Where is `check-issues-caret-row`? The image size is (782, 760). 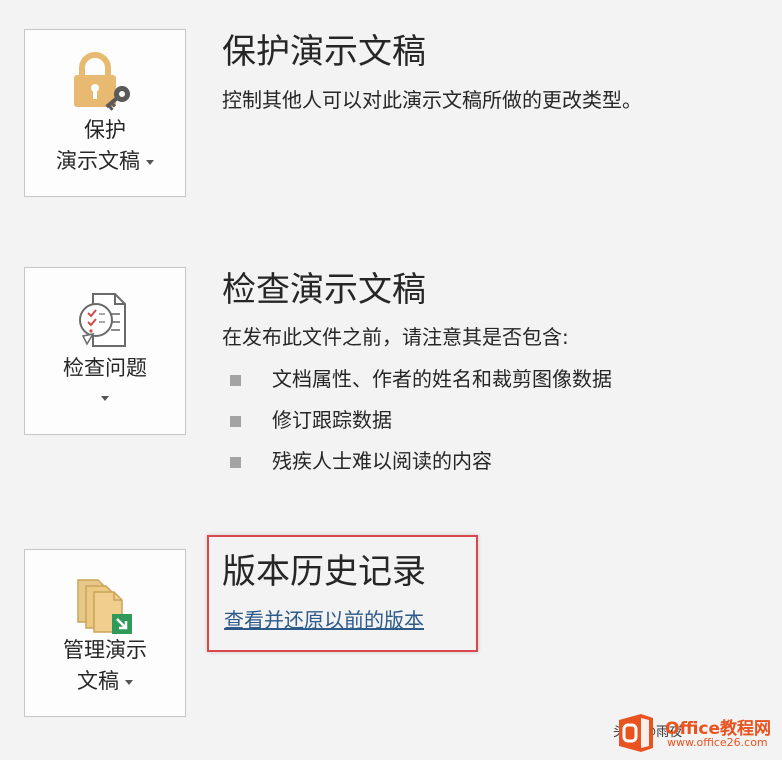
check-issues-caret-row is located at coordinates (105, 397).